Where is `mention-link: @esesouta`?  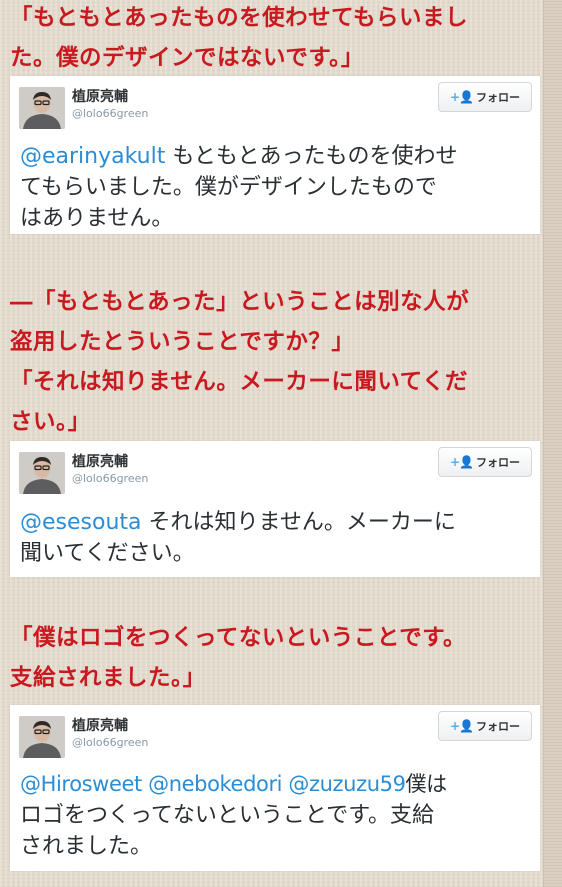
mention-link: @esesouta is located at coordinates (81, 522).